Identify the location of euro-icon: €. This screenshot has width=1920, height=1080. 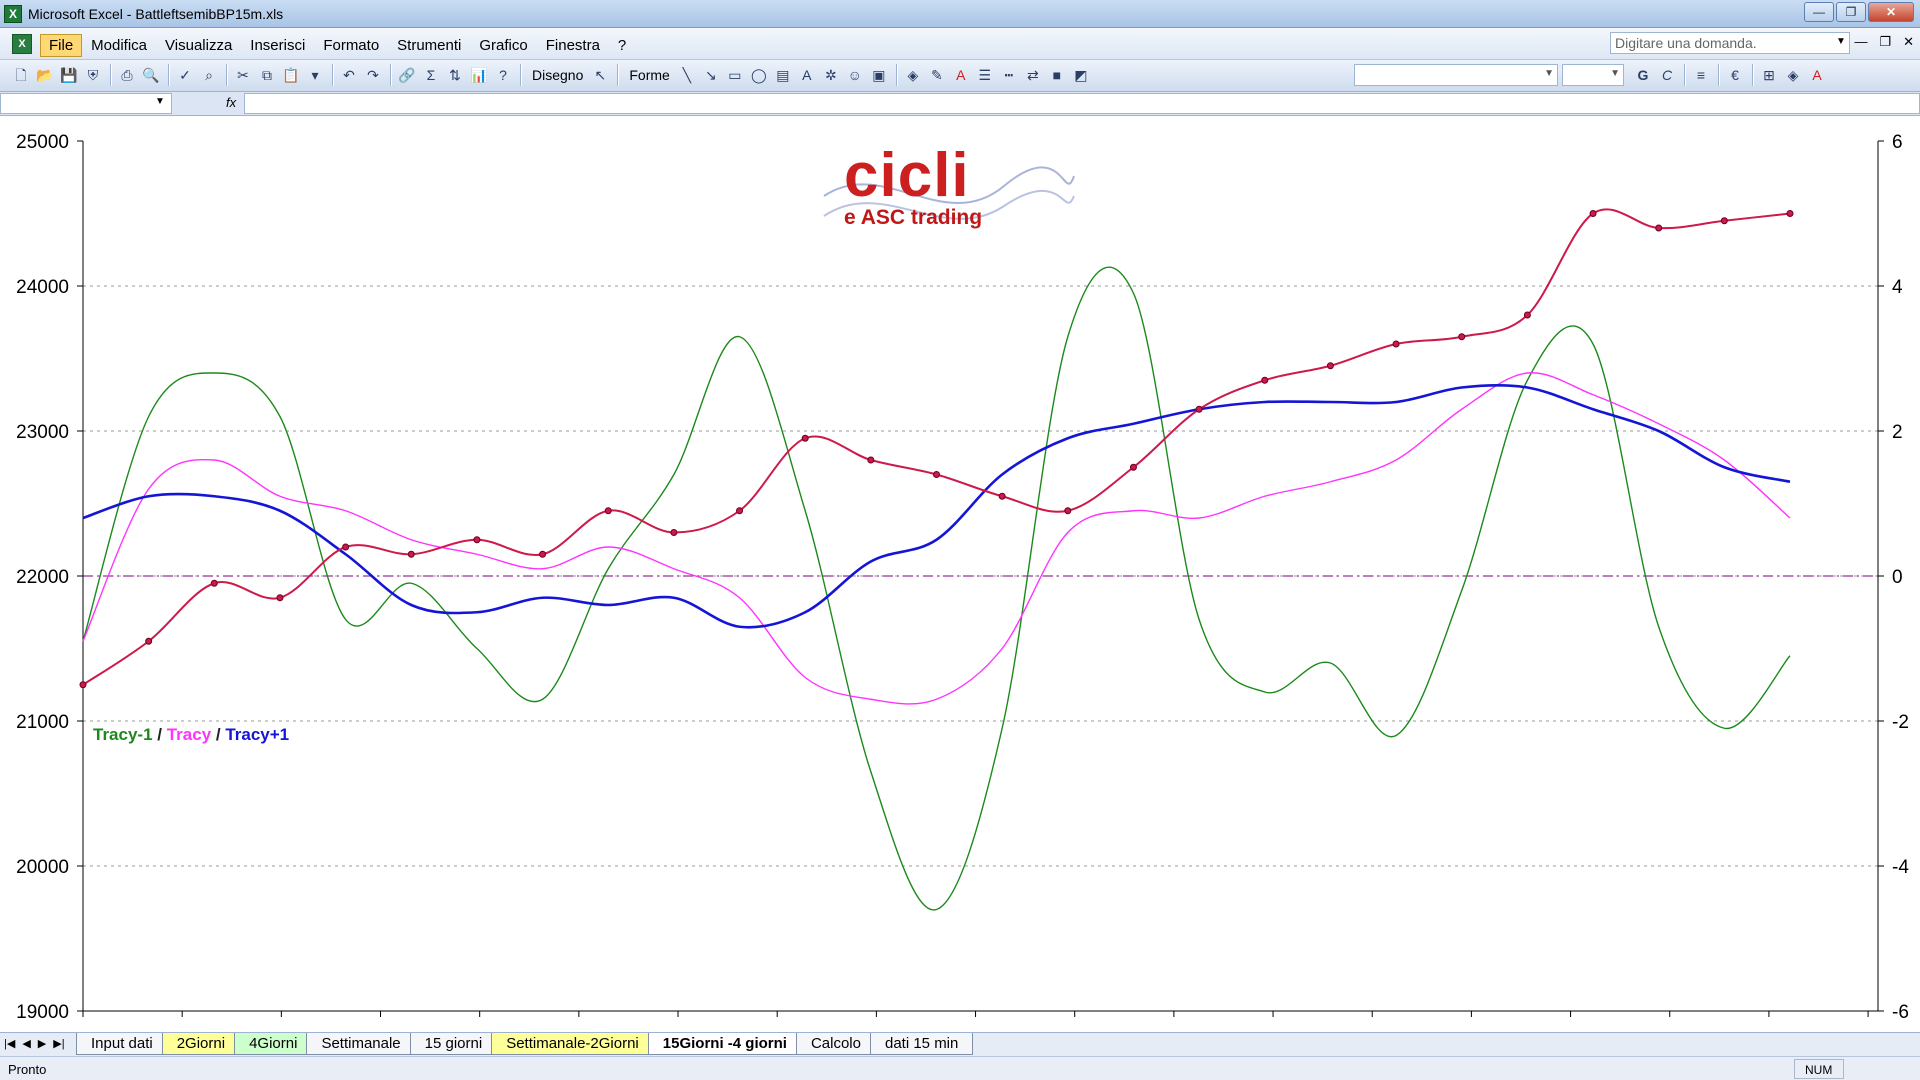
(1735, 75).